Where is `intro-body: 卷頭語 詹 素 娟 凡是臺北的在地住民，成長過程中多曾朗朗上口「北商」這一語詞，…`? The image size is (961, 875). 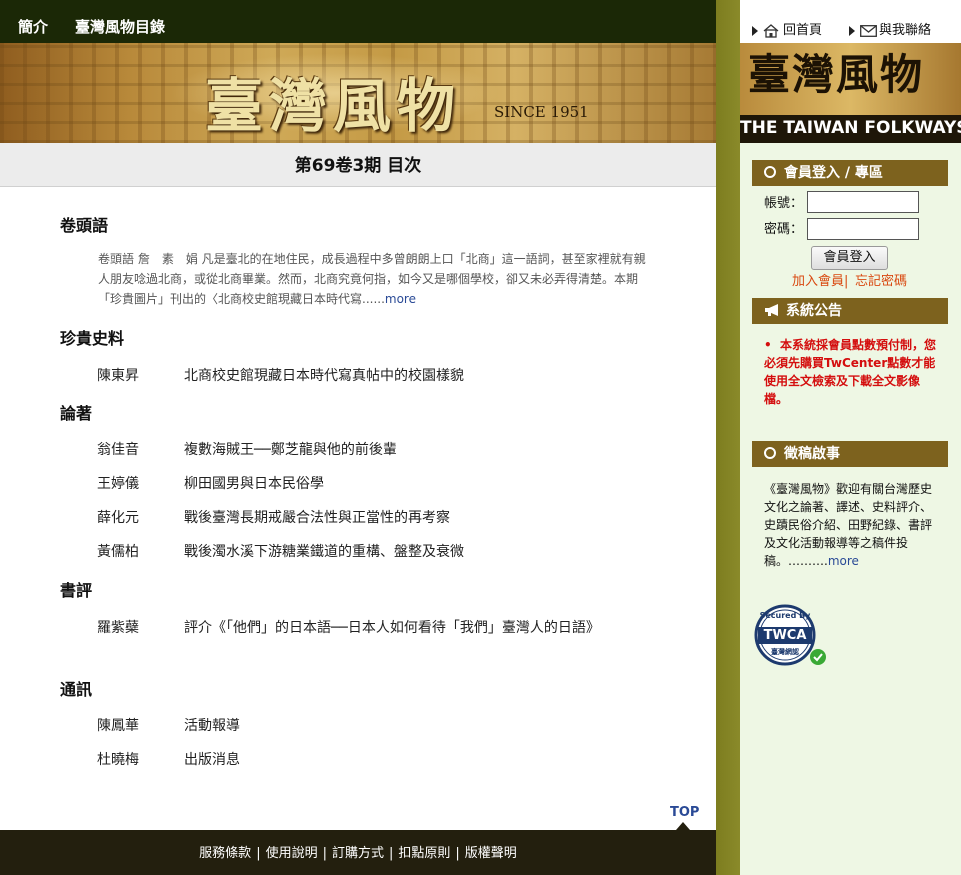
intro-body: 卷頭語 詹 素 娟 凡是臺北的在地住民，成長過程中多曾朗朗上口「北商」這一語詞，… is located at coordinates (372, 279).